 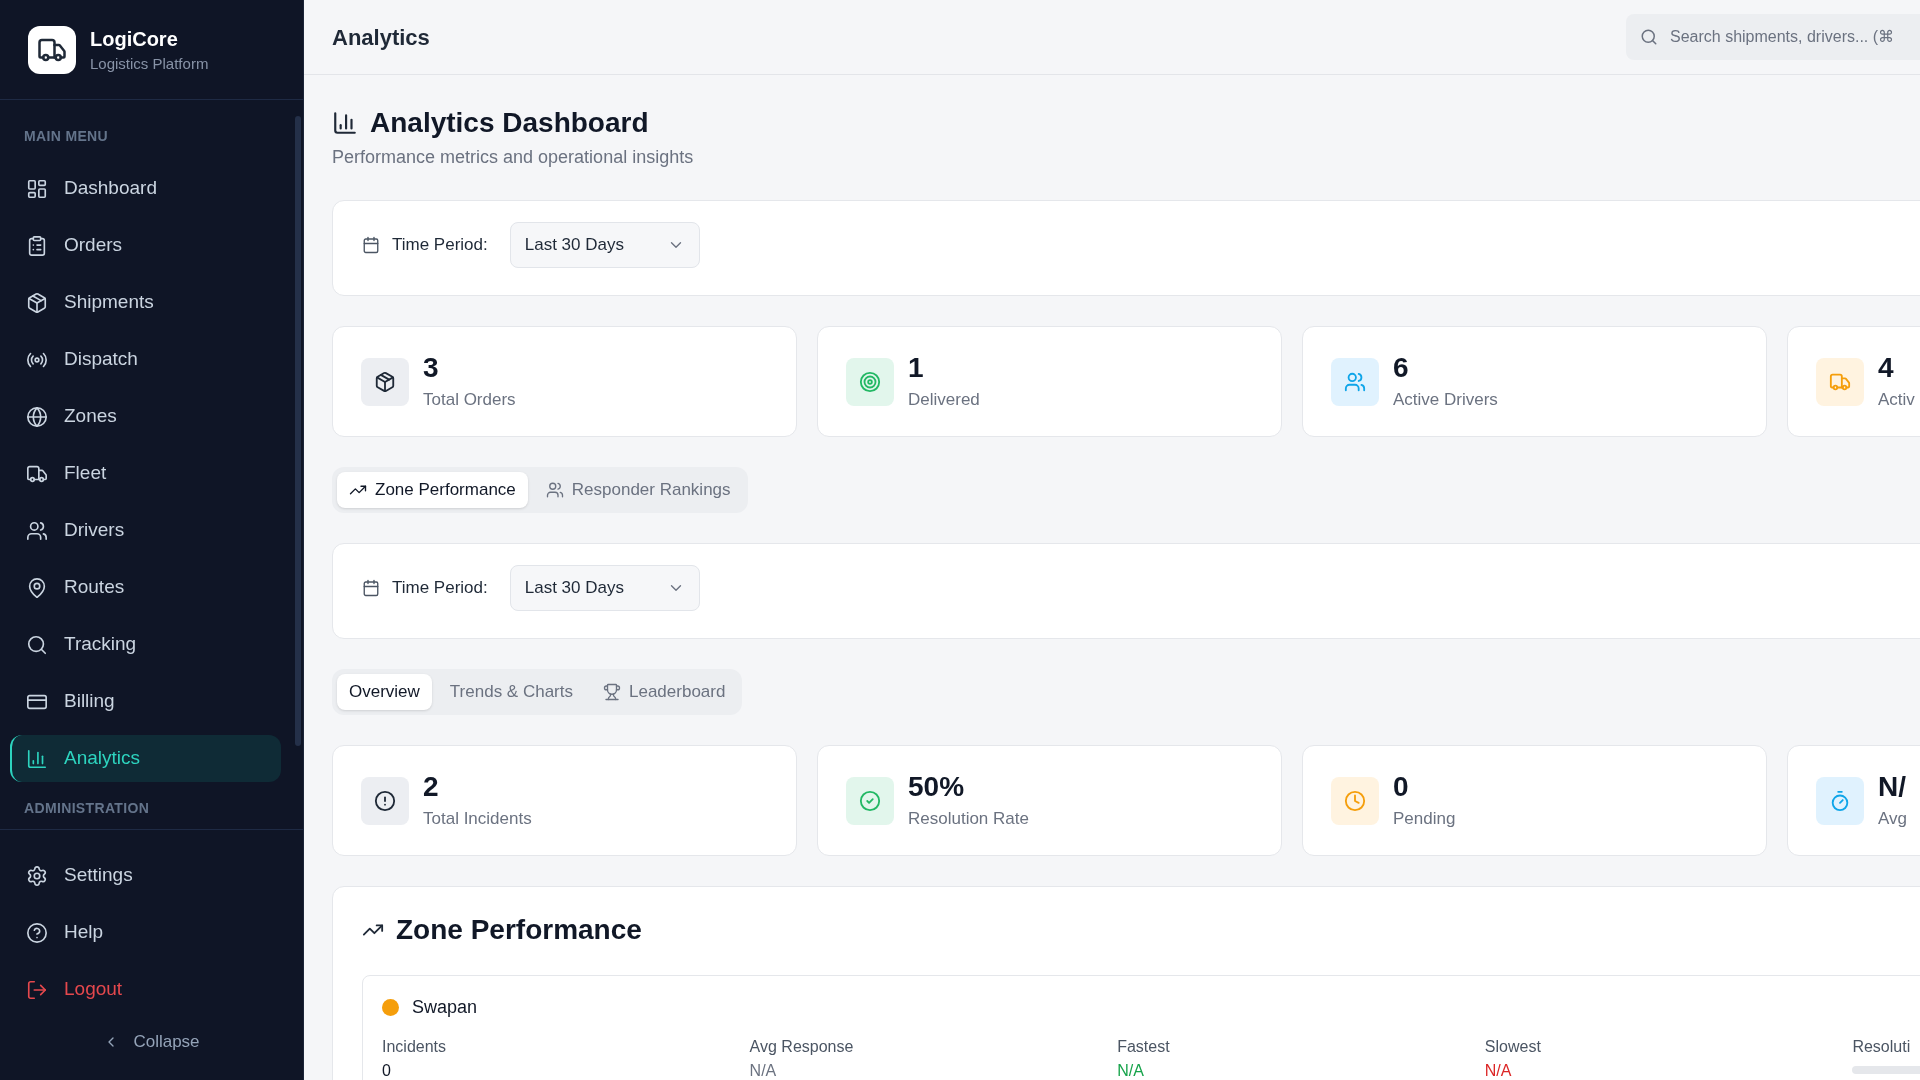 I want to click on sidebar-item: Orders, so click(x=145, y=245).